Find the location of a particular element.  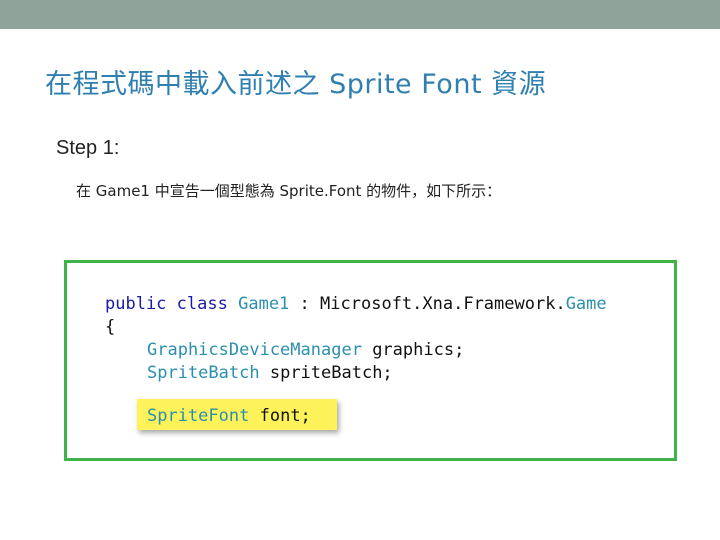

step-label: Step 1: is located at coordinates (88, 148).